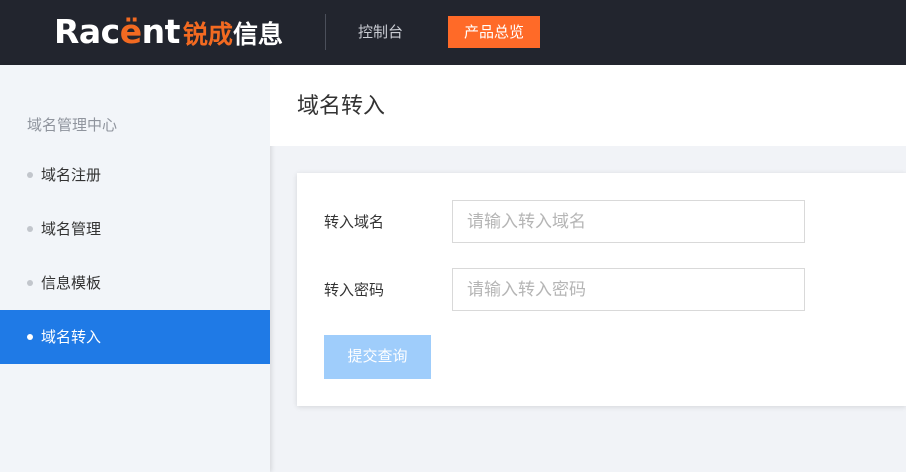 Image resolution: width=906 pixels, height=472 pixels. I want to click on logo-chinese-name: 锐成信息, so click(232, 34).